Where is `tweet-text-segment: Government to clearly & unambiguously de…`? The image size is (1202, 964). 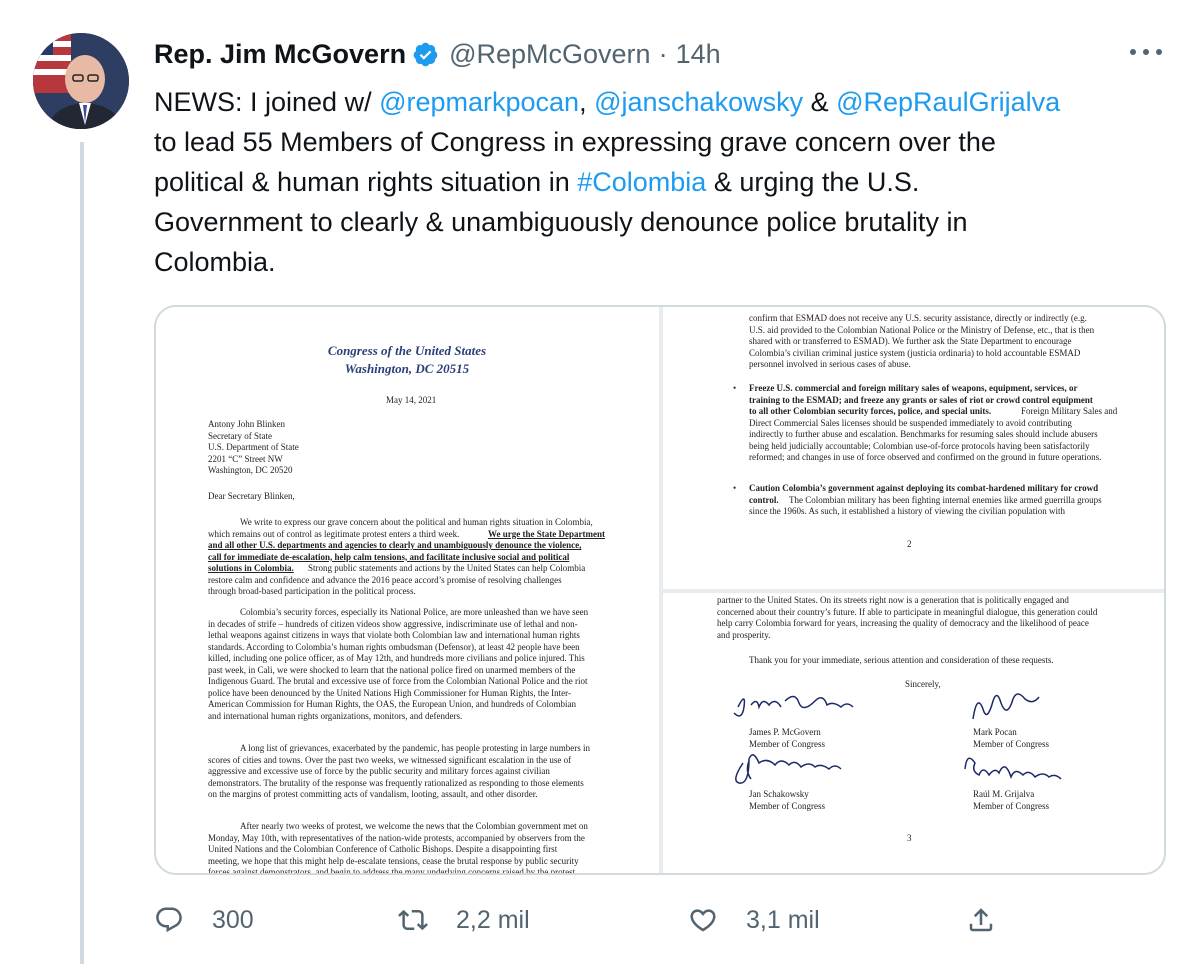 tweet-text-segment: Government to clearly & unambiguously de… is located at coordinates (561, 222).